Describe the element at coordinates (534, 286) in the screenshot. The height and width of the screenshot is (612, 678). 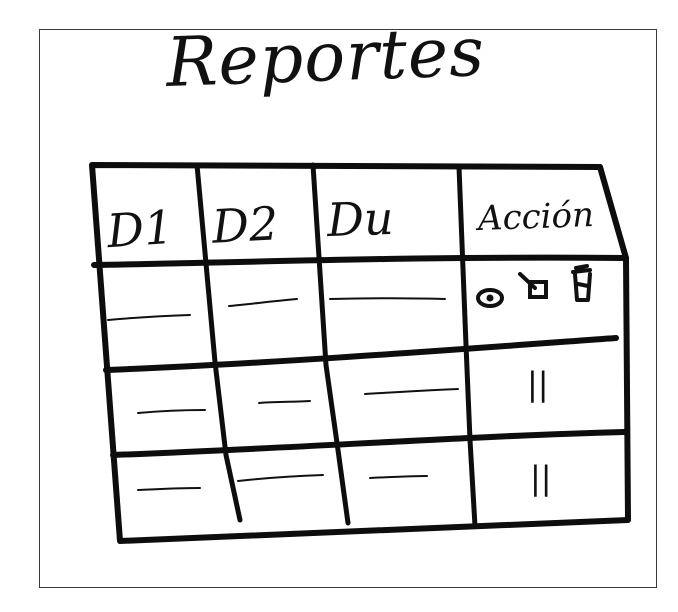
I see `edit-icon` at that location.